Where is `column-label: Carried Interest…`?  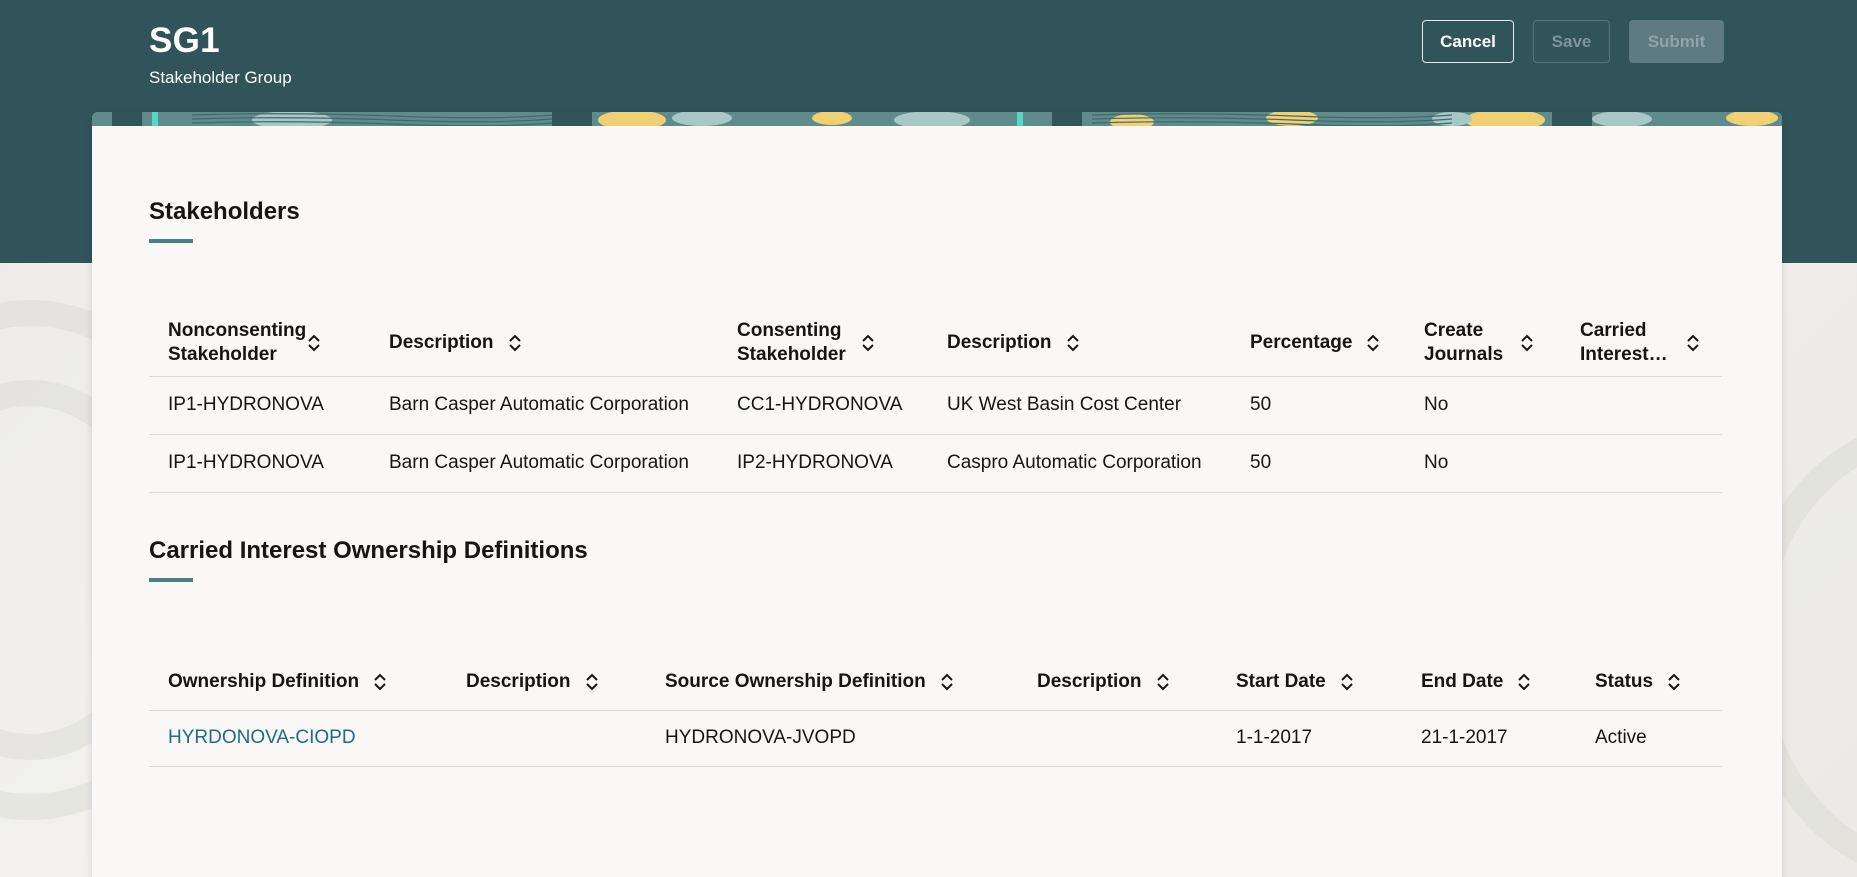
column-label: Carried Interest… is located at coordinates (1624, 342).